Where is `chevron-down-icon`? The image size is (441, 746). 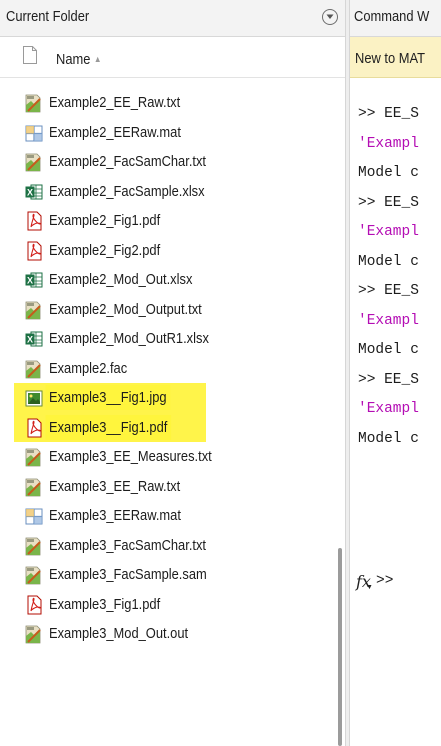 chevron-down-icon is located at coordinates (330, 16).